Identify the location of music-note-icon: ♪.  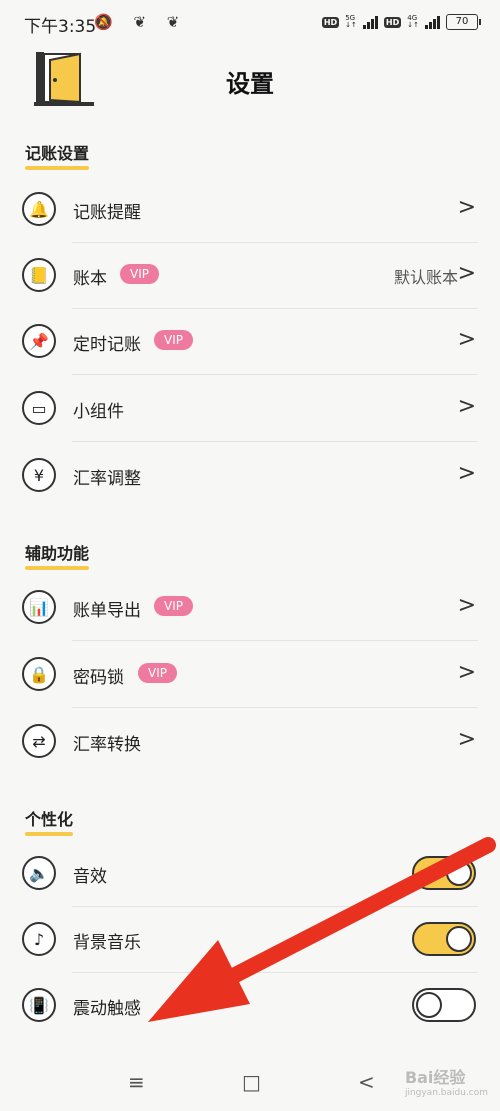
(39, 939).